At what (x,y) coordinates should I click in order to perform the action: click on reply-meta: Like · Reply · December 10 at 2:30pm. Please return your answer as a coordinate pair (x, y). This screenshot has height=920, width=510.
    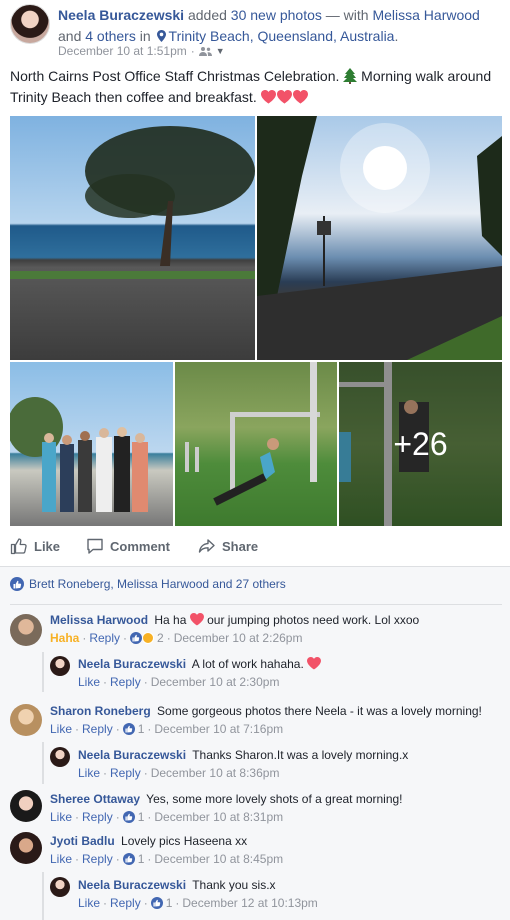
    Looking at the image, I should click on (179, 682).